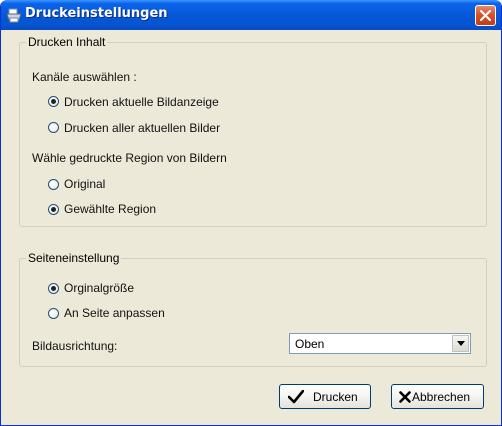 The height and width of the screenshot is (426, 502). Describe the element at coordinates (14, 15) in the screenshot. I see `printer-icon` at that location.